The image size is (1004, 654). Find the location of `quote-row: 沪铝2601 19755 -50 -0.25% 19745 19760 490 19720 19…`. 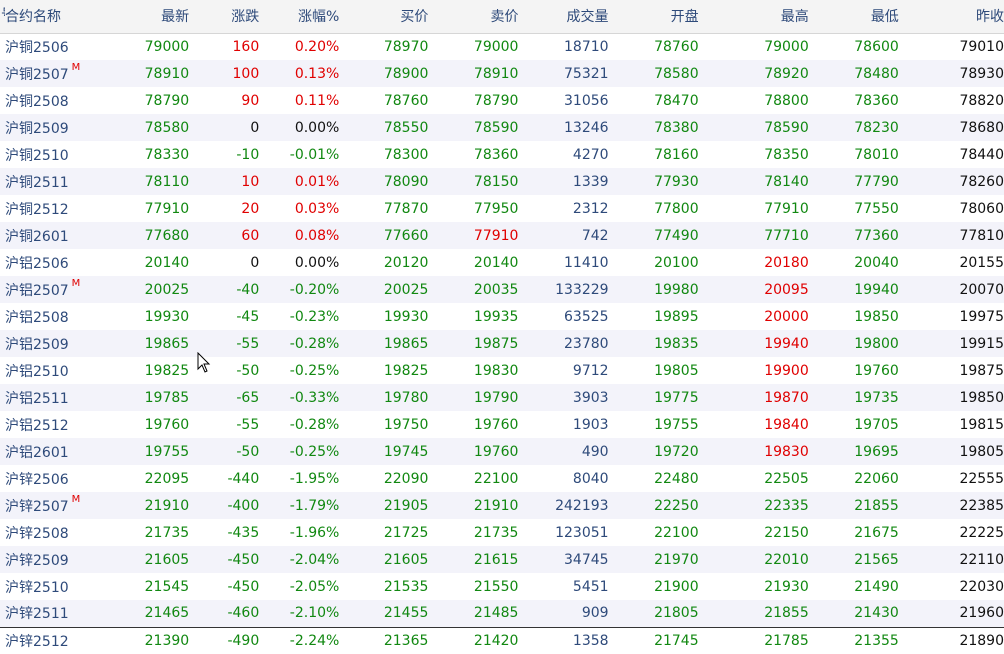

quote-row: 沪铝2601 19755 -50 -0.25% 19745 19760 490 19720 19… is located at coordinates (502, 451).